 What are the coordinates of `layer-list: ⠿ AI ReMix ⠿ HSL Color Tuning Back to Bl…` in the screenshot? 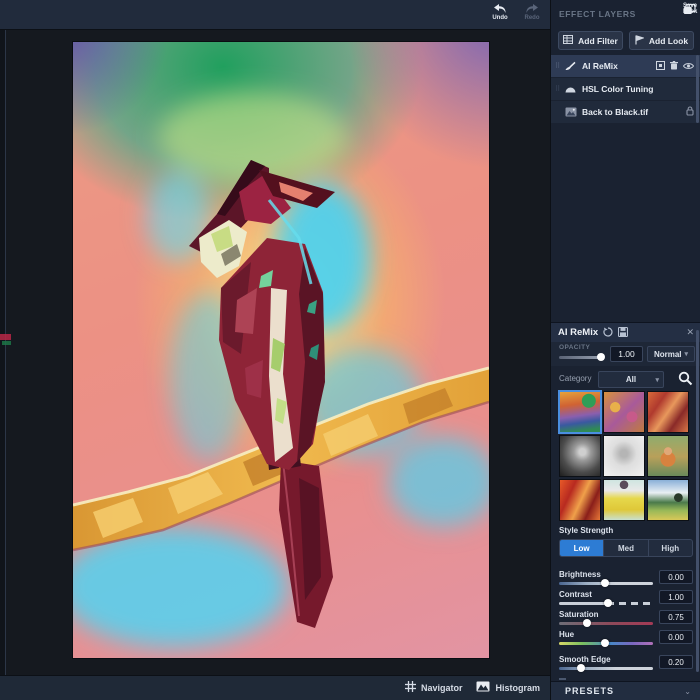 It's located at (625, 89).